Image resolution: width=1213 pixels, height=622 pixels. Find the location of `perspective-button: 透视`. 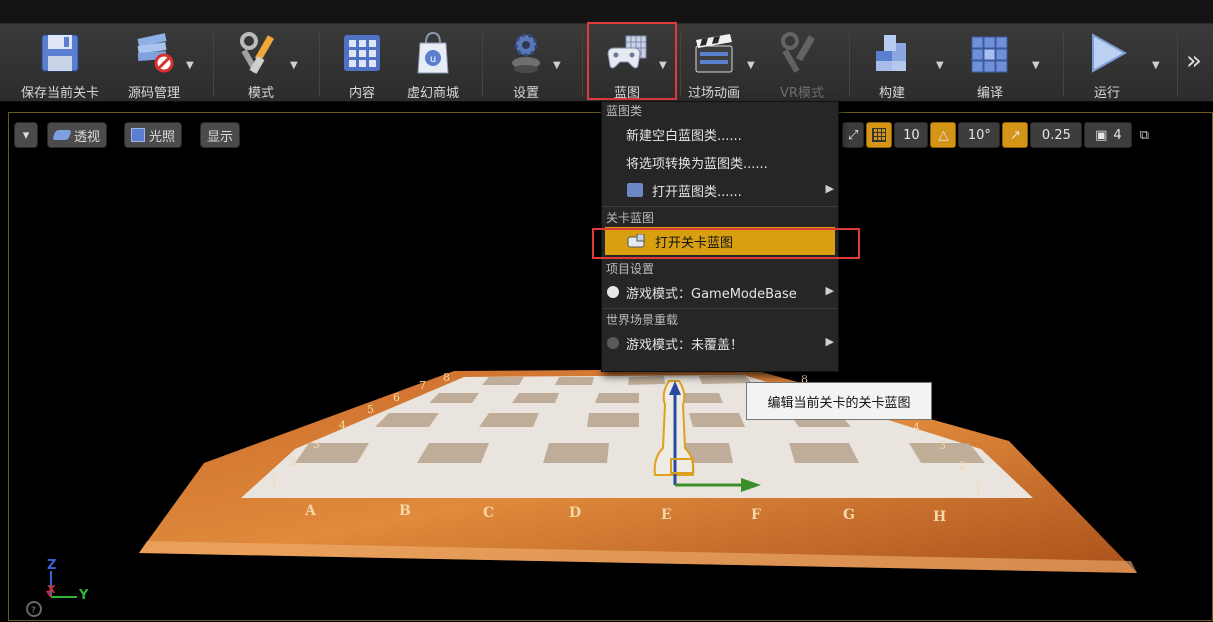

perspective-button: 透视 is located at coordinates (77, 135).